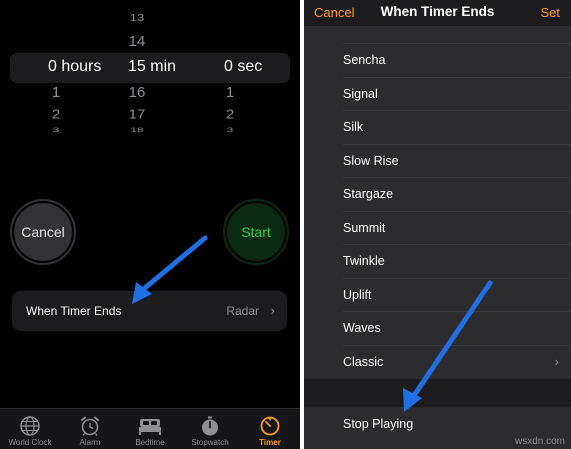 This screenshot has width=571, height=449. Describe the element at coordinates (437, 94) in the screenshot. I see `tone-item: Signal` at that location.